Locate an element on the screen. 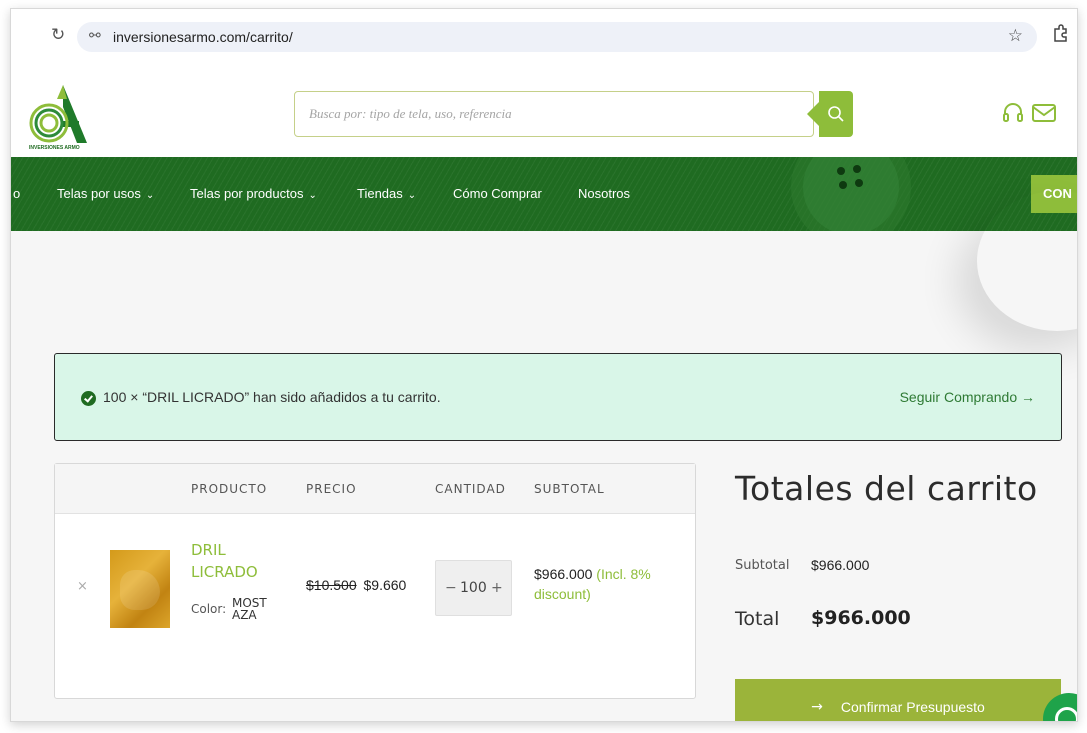 This screenshot has width=1087, height=733. total-label: Total is located at coordinates (757, 619).